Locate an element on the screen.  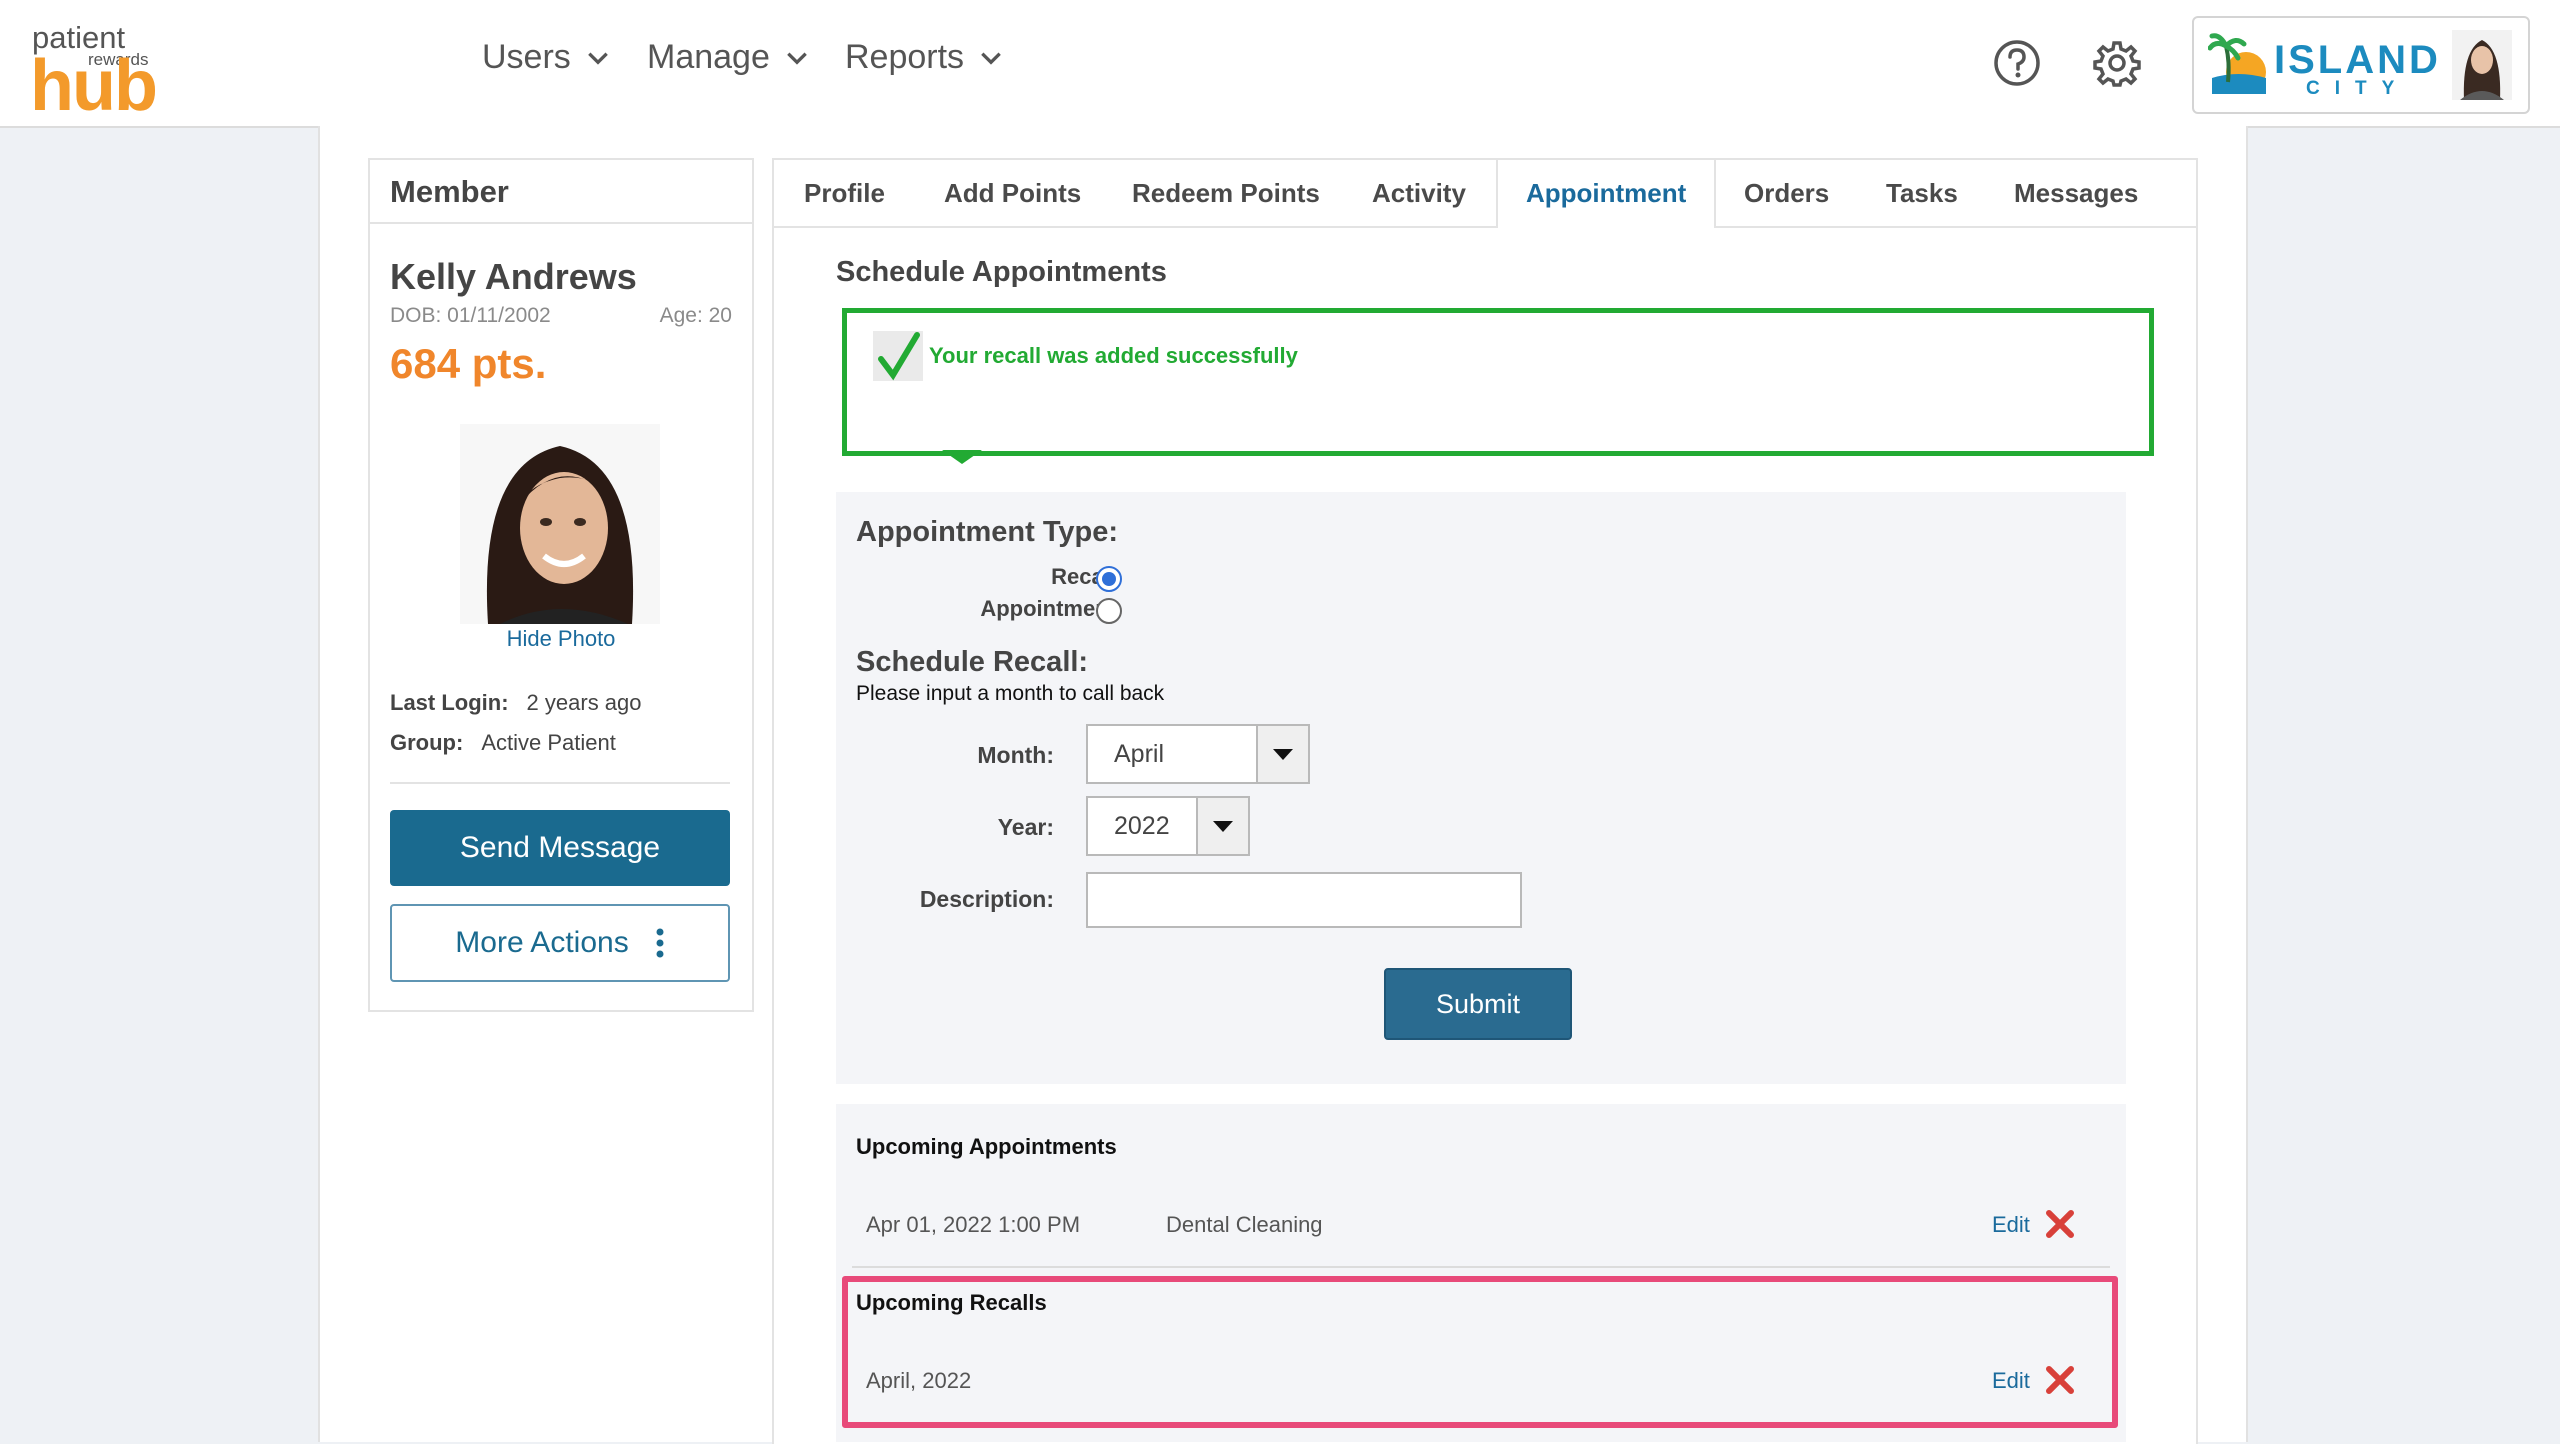
last-login-label: Last Login: is located at coordinates (449, 702).